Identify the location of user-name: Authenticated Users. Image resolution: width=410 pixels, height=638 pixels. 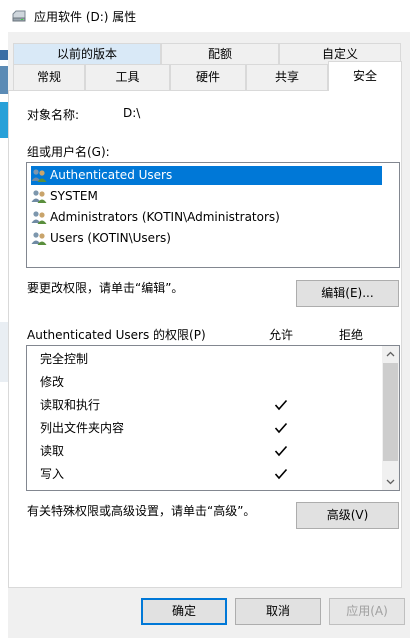
(111, 175).